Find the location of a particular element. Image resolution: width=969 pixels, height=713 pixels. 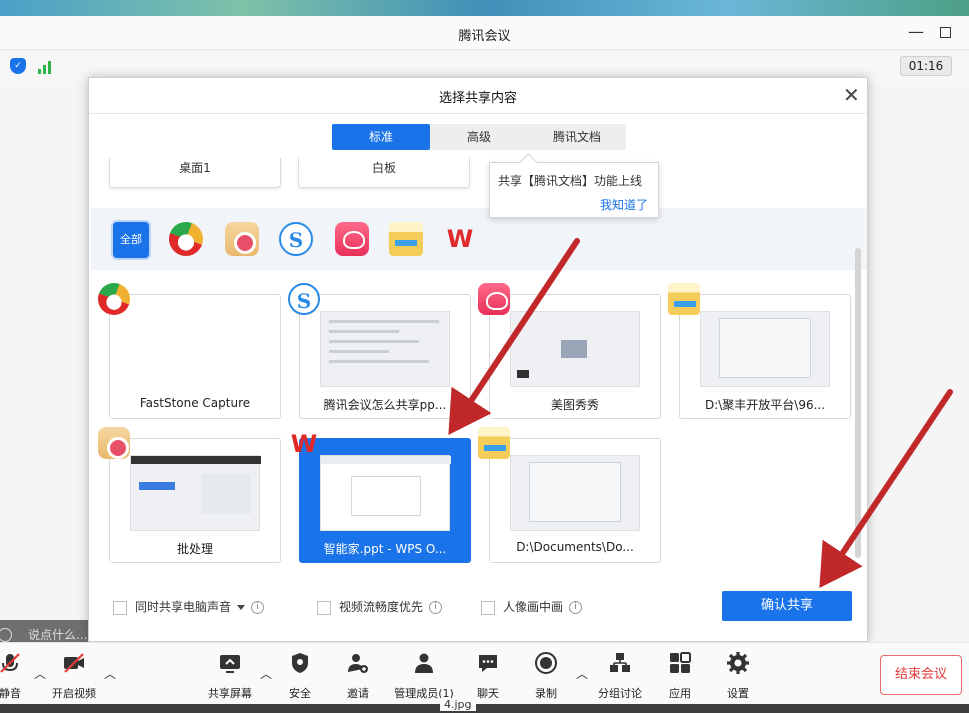

share-screen-button: 共享屏幕 is located at coordinates (230, 676).